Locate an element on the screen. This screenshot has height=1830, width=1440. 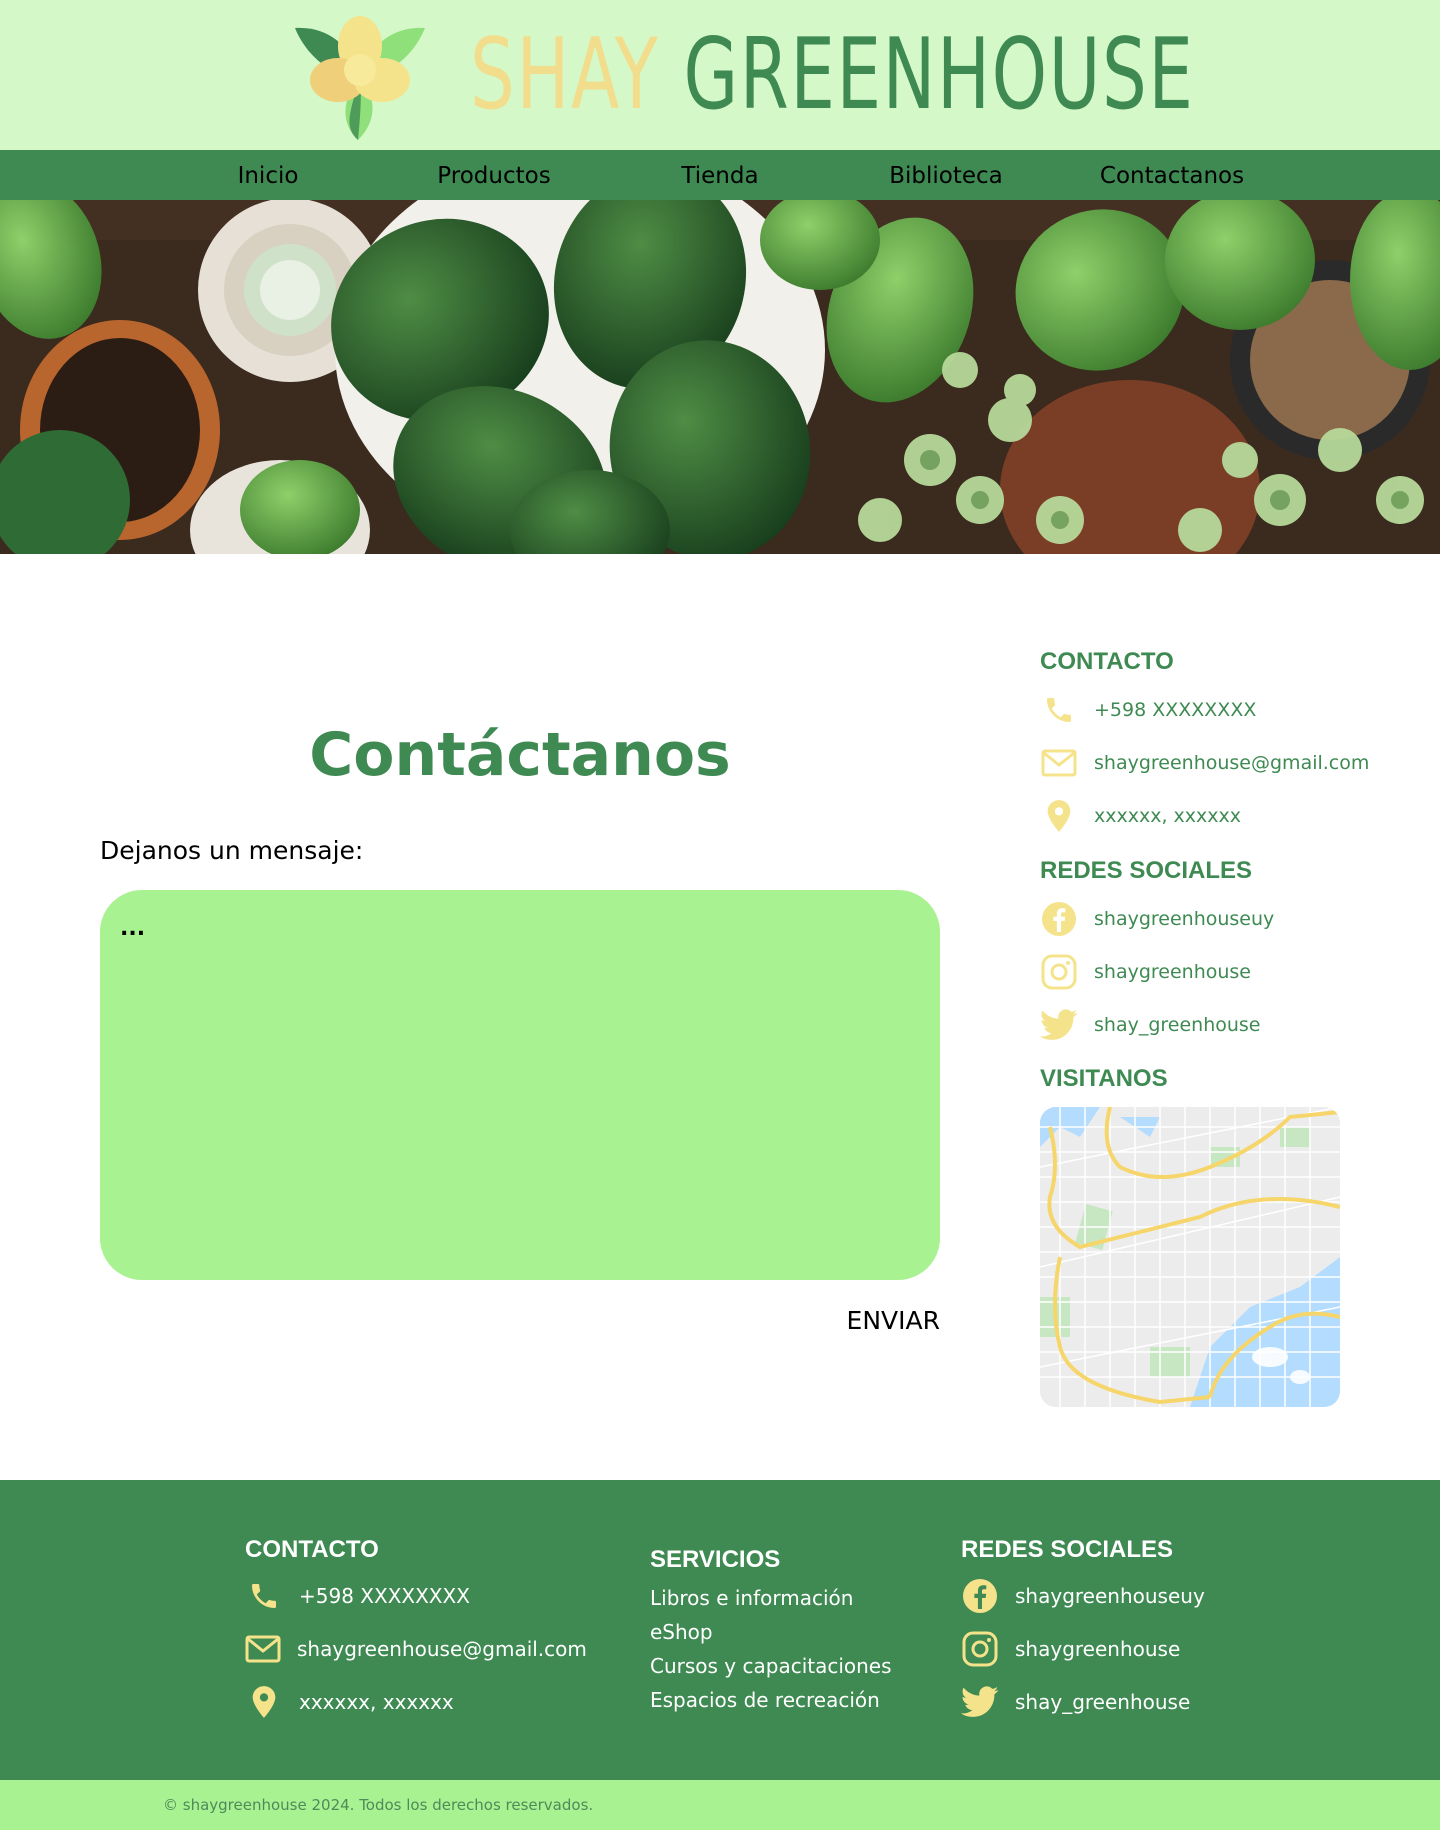
footer-facebook: shaygreenhouseuy is located at coordinates (1131, 1596).